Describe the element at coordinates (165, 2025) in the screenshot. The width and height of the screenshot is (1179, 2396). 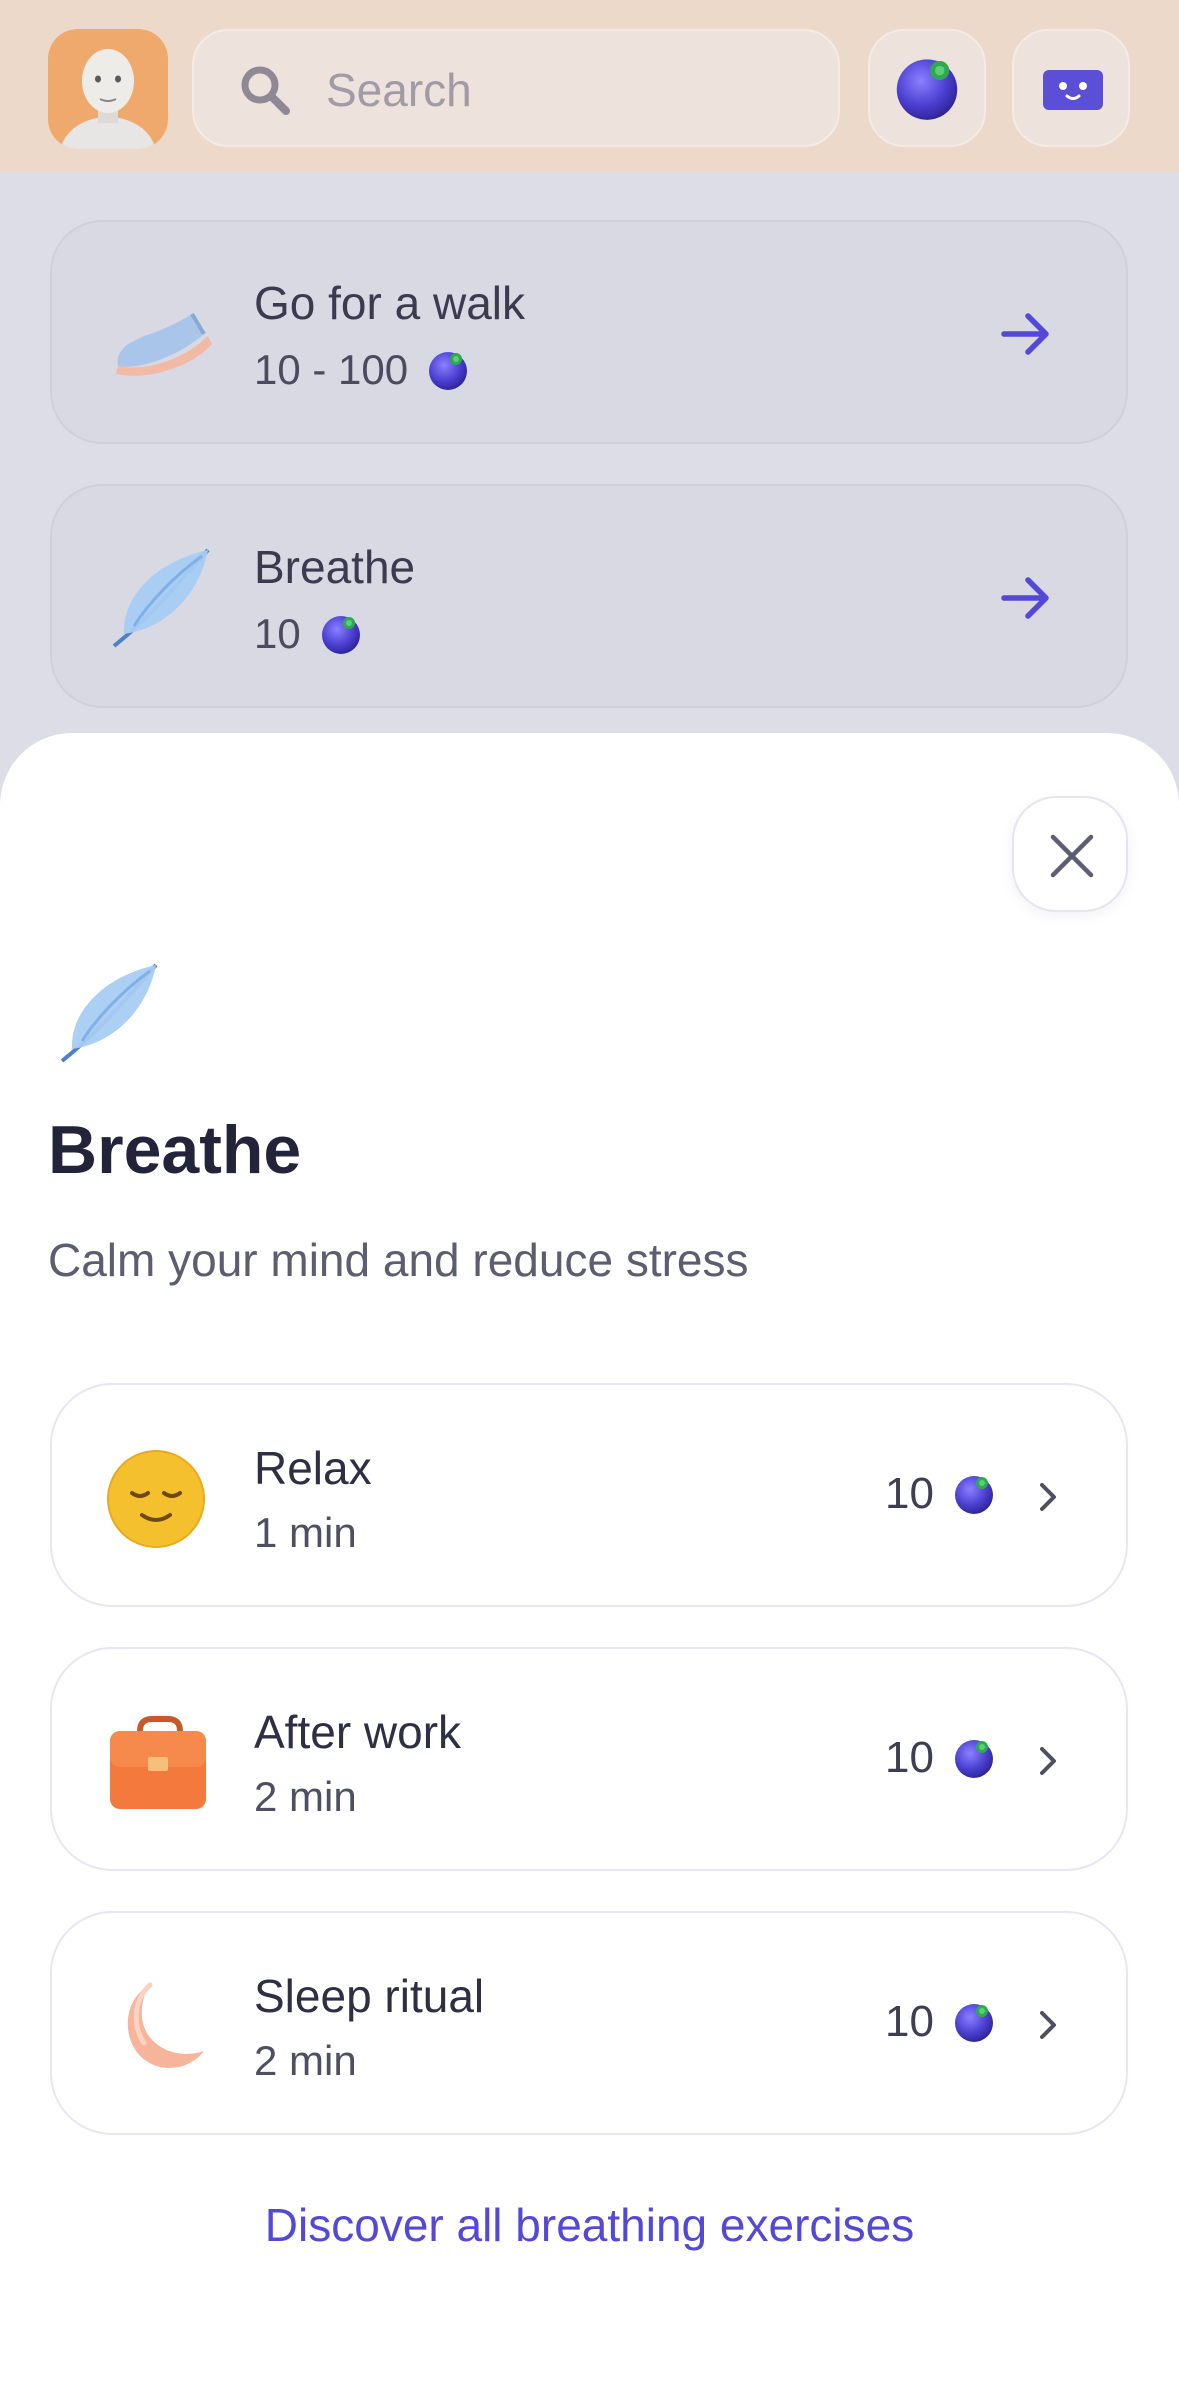
I see `moon-icon` at that location.